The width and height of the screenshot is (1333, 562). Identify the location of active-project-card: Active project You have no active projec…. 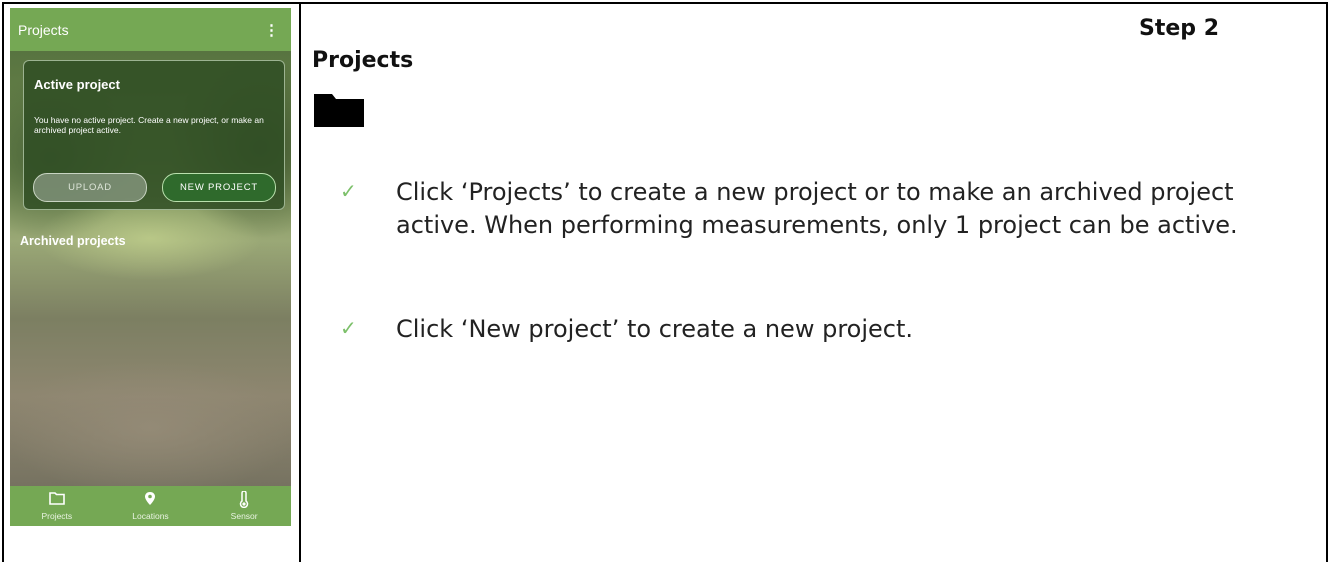
(154, 135).